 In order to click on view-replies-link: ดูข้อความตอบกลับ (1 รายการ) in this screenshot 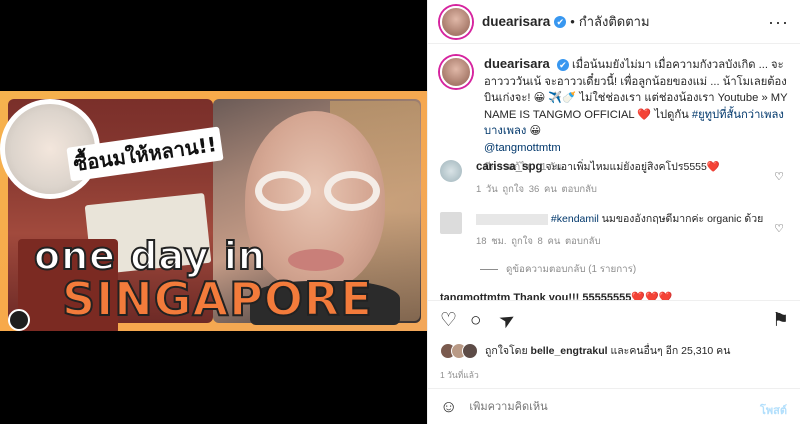, I will do `click(558, 269)`.